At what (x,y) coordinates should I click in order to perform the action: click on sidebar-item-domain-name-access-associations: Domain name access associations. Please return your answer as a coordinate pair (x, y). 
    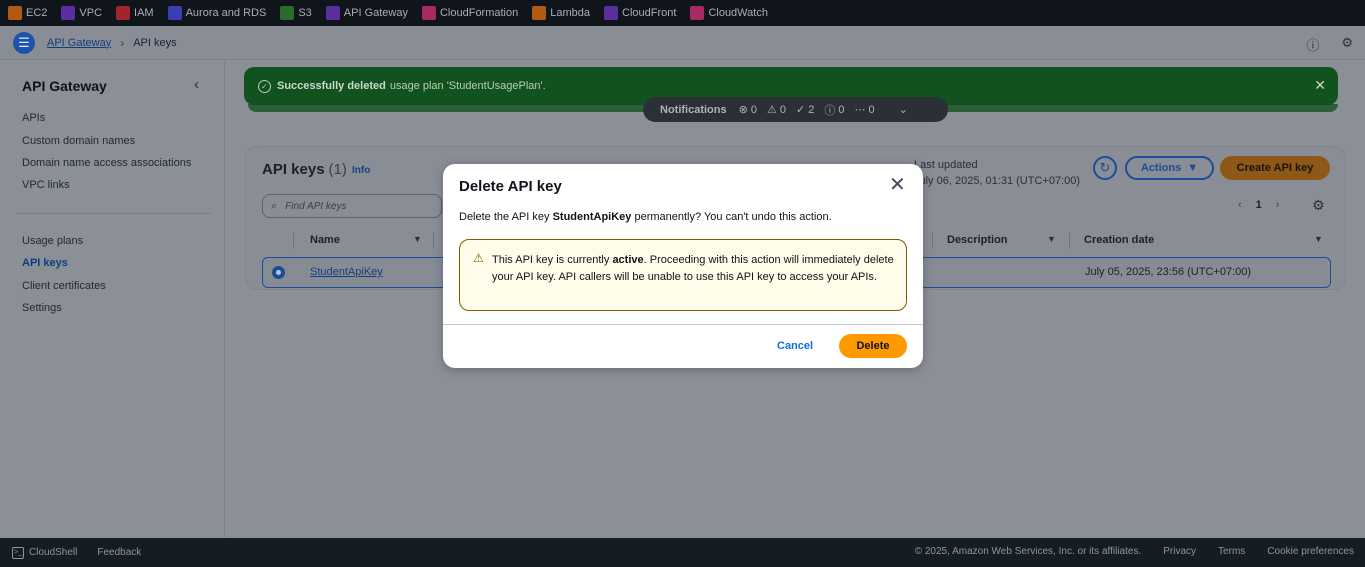
    Looking at the image, I should click on (106, 163).